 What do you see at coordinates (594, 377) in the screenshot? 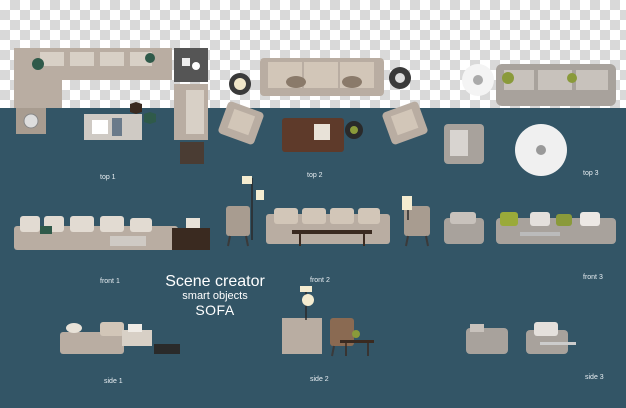
I see `label-side-3: side 3` at bounding box center [594, 377].